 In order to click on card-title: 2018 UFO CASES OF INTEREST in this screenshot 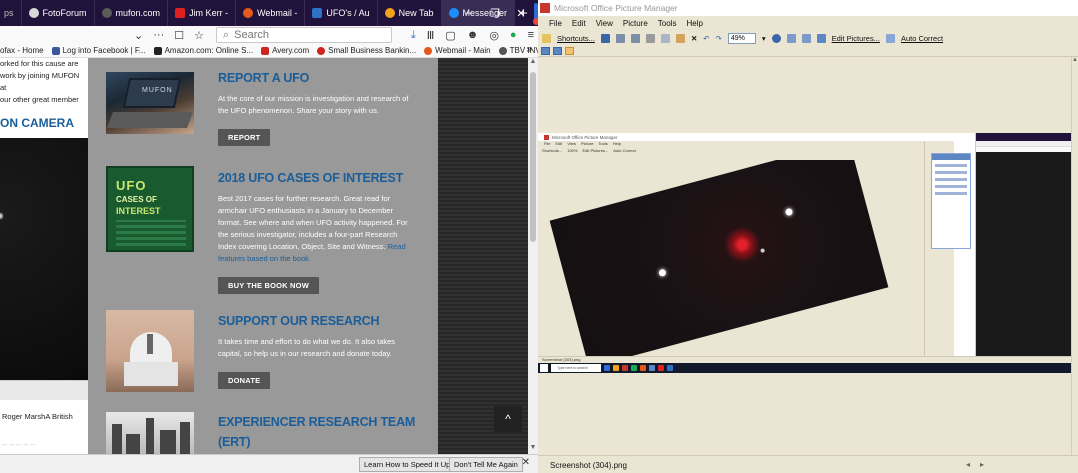, I will do `click(310, 178)`.